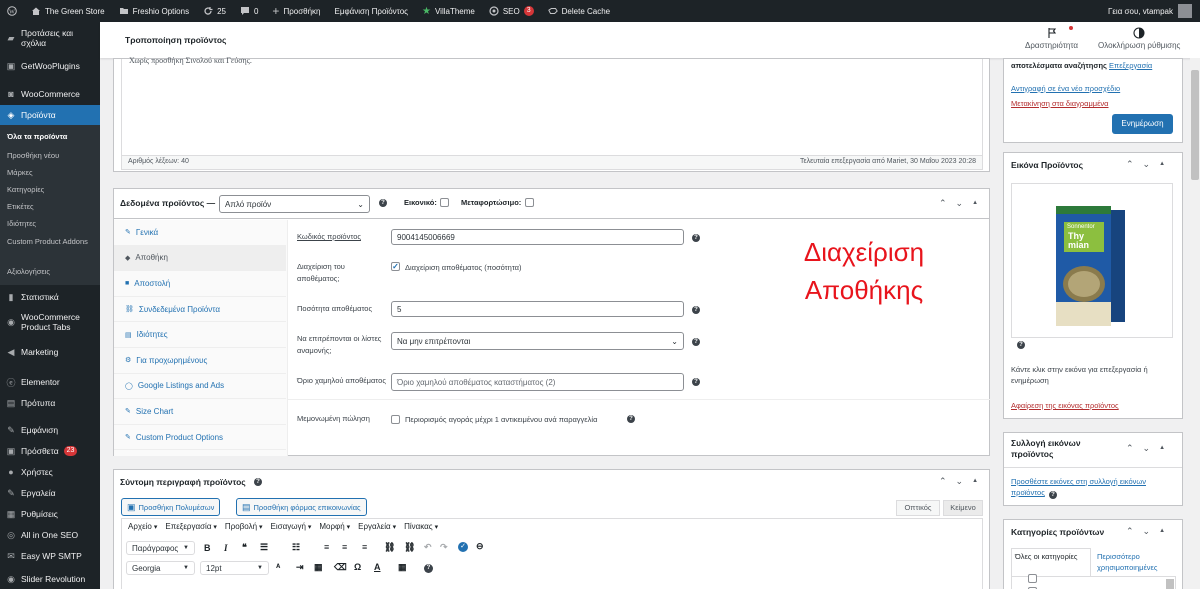 The image size is (1200, 589). What do you see at coordinates (291, 526) in the screenshot?
I see `editor-menu-item: Εισαγωγή ▾` at bounding box center [291, 526].